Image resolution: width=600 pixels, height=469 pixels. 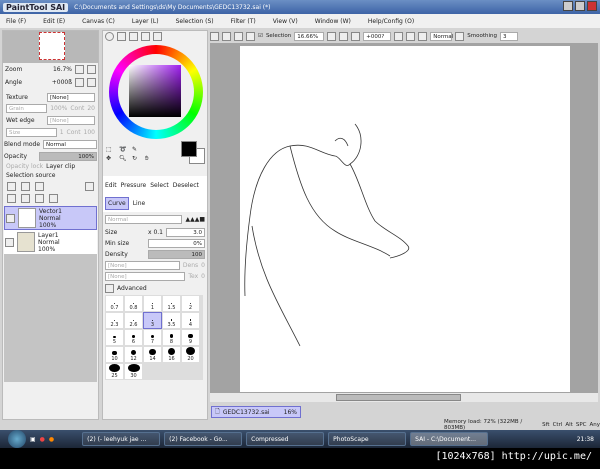 I want to click on layer-item-layer1: Layer1 Normal 100%, so click(x=50, y=242).